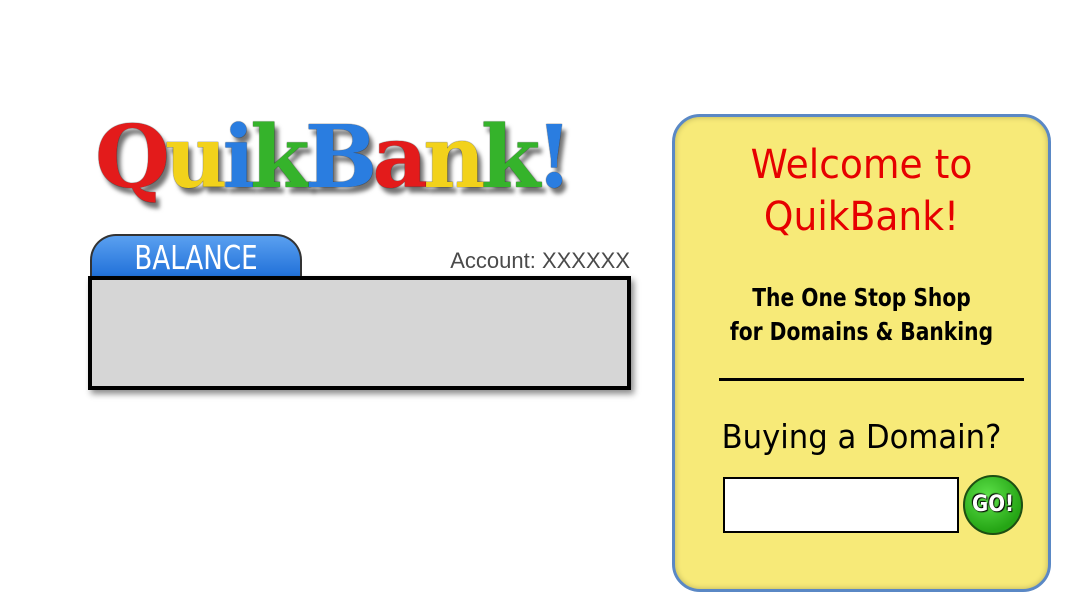 Image resolution: width=1092 pixels, height=614 pixels. What do you see at coordinates (400, 157) in the screenshot?
I see `logo-letter: a` at bounding box center [400, 157].